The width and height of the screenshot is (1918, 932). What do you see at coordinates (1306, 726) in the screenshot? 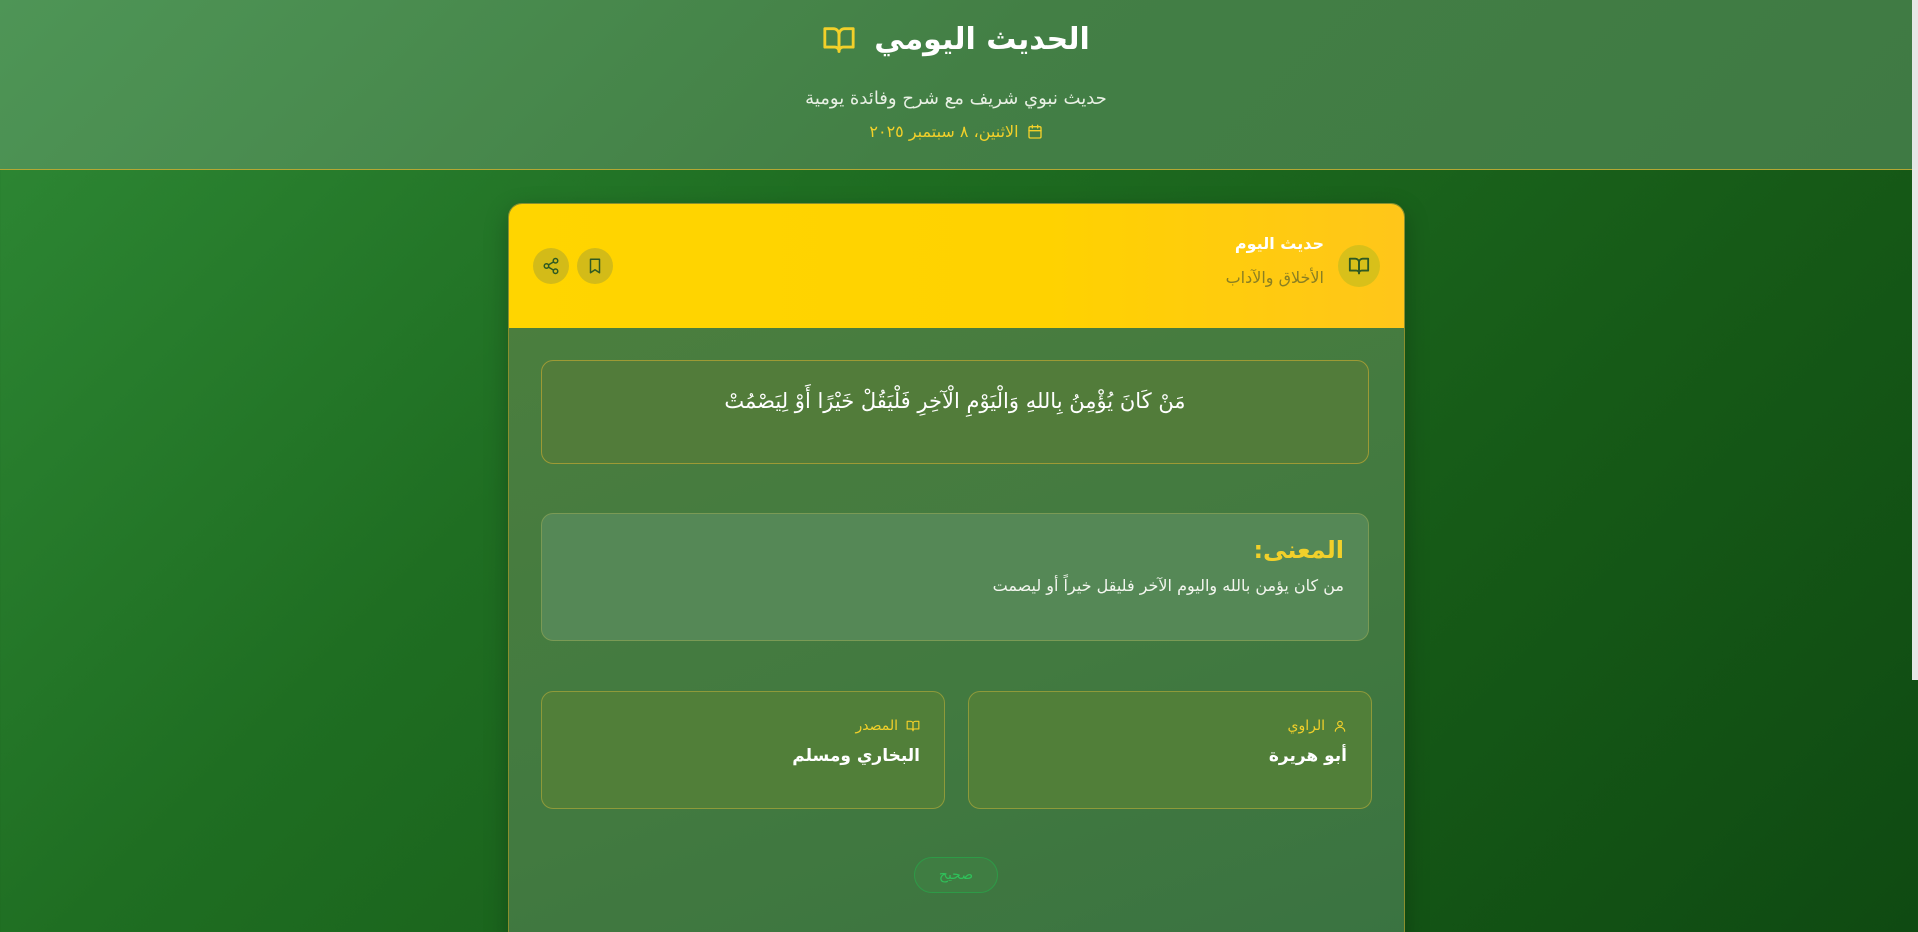
I see `narrator-label: الراوي` at bounding box center [1306, 726].